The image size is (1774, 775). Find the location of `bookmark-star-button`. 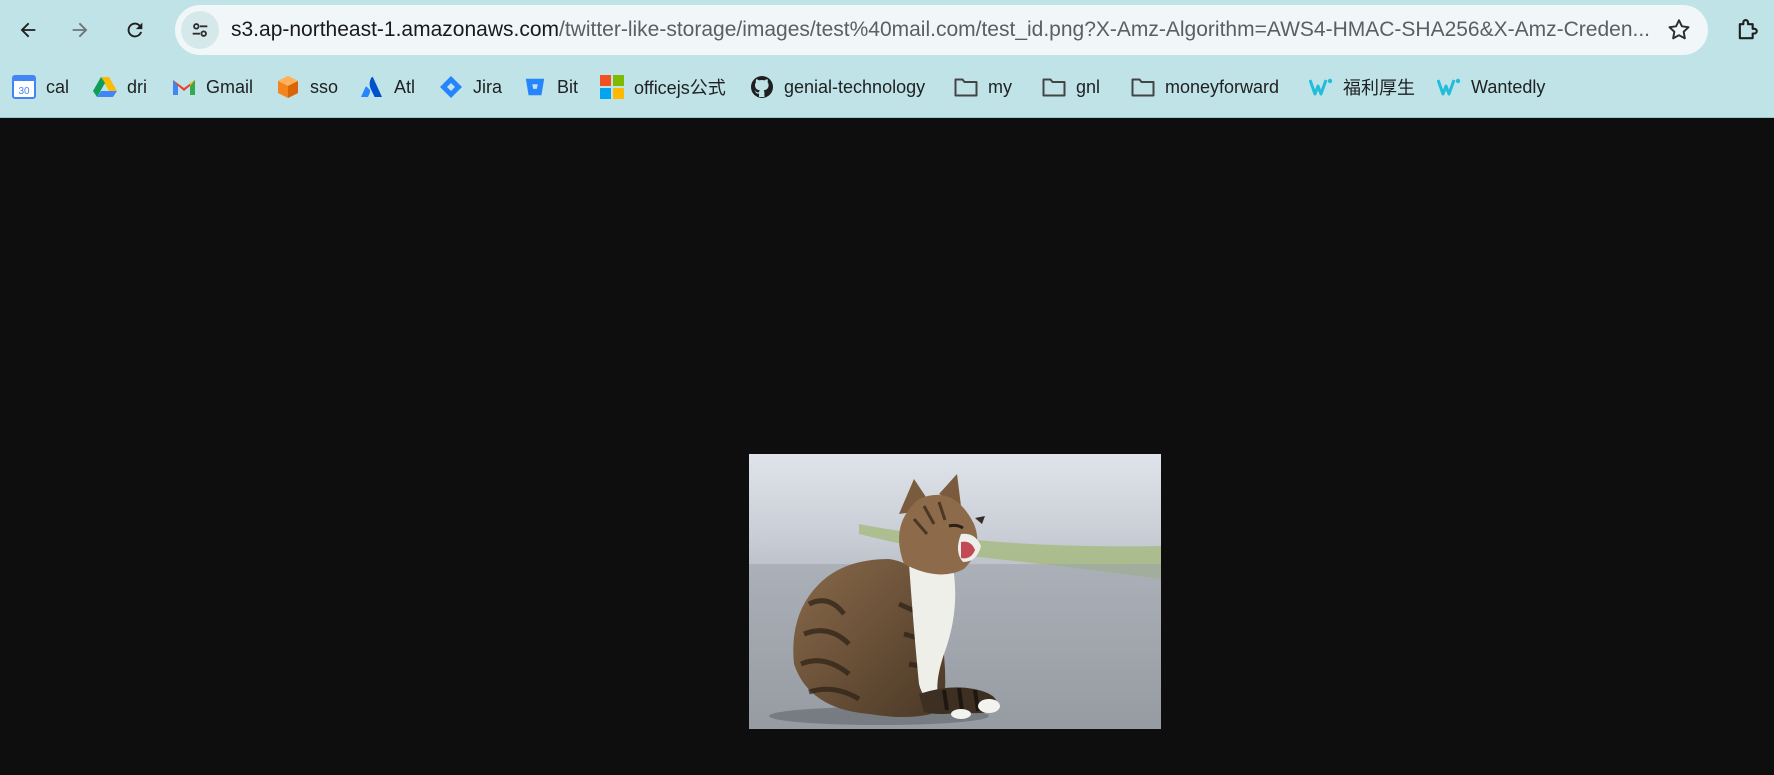

bookmark-star-button is located at coordinates (1679, 30).